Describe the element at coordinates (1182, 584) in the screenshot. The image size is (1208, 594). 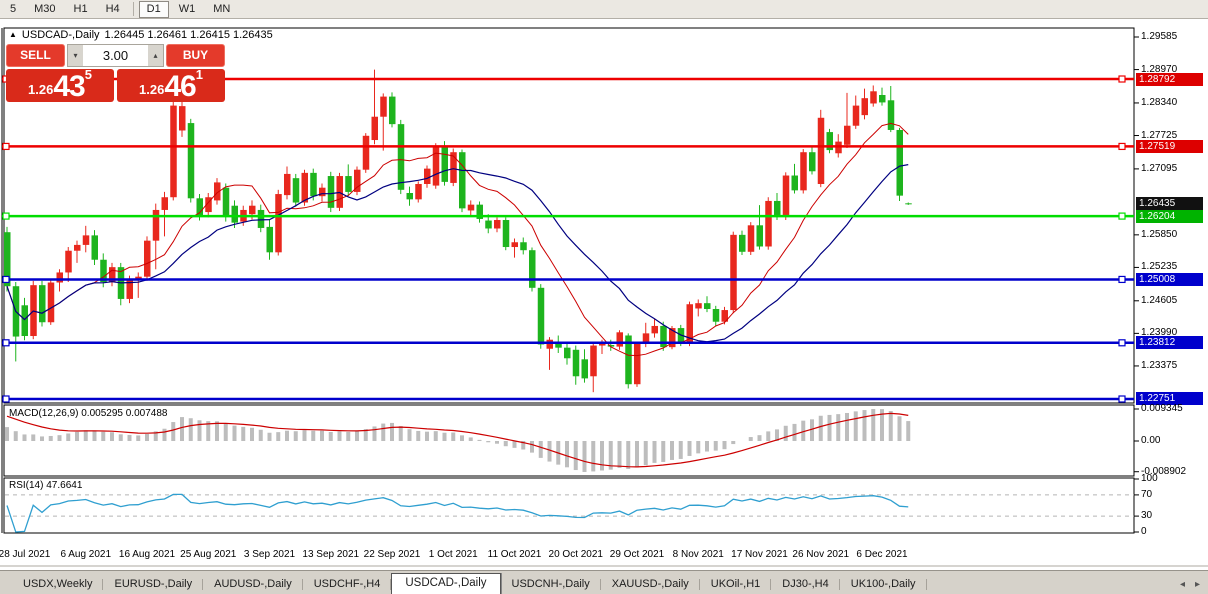
I see `tab-scroll-left-icon: ◂` at that location.